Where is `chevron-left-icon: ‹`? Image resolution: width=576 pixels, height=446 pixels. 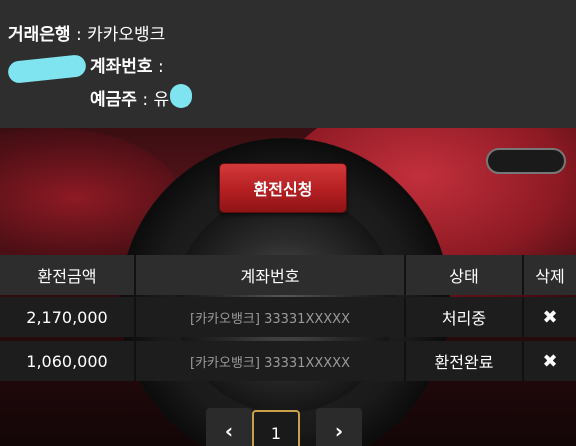
chevron-left-icon: ‹ is located at coordinates (229, 431).